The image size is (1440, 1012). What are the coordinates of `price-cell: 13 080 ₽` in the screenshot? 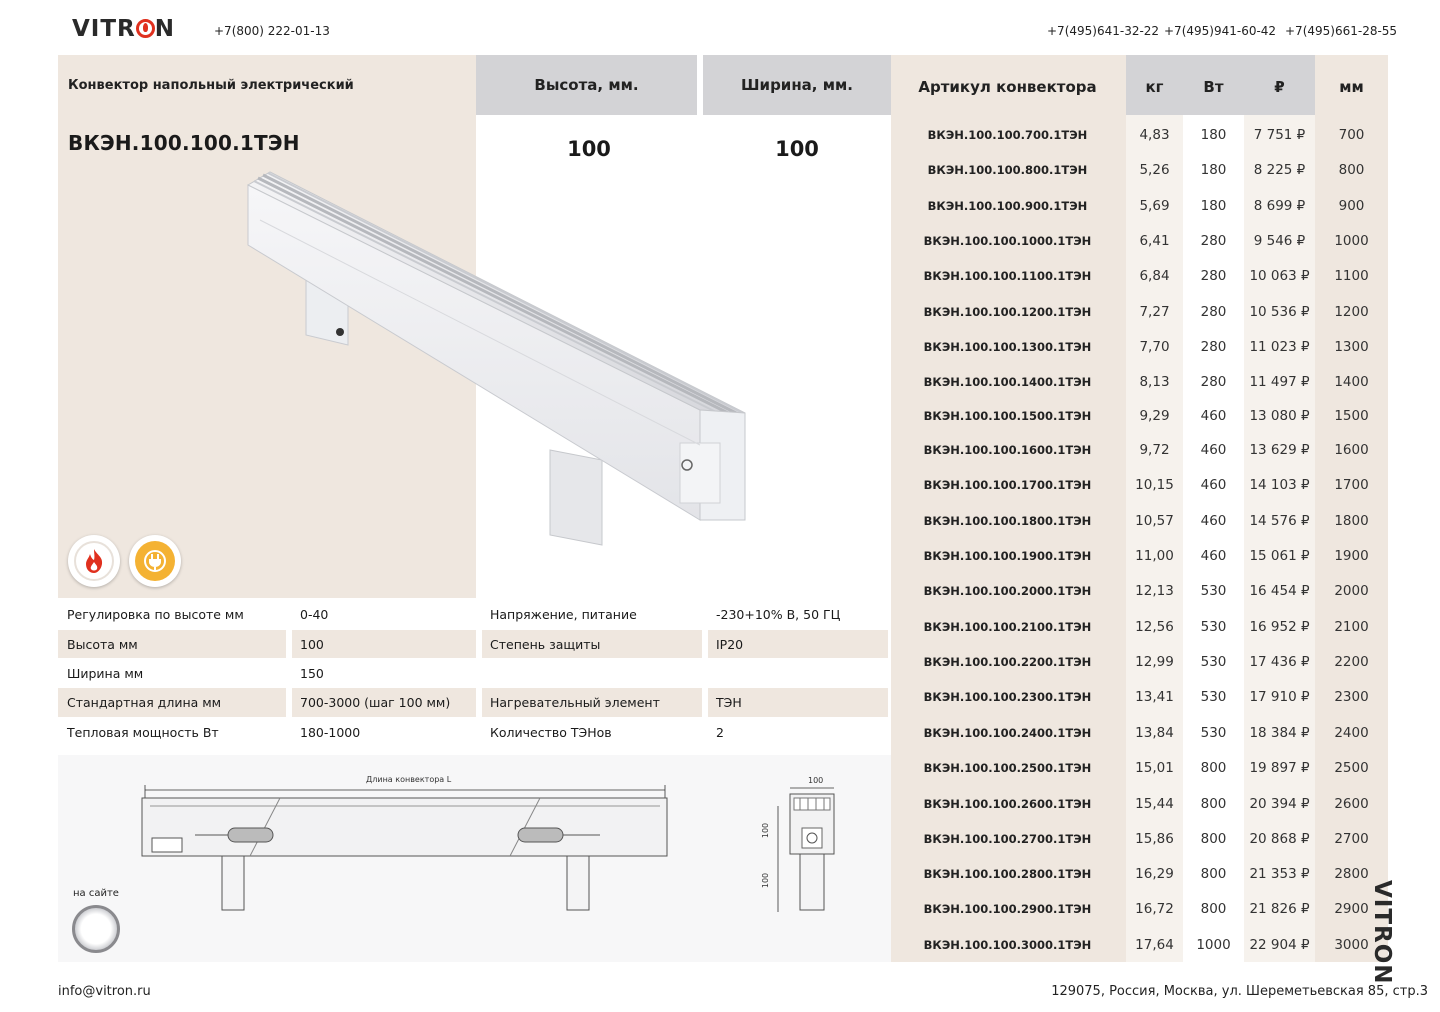 It's located at (1279, 416).